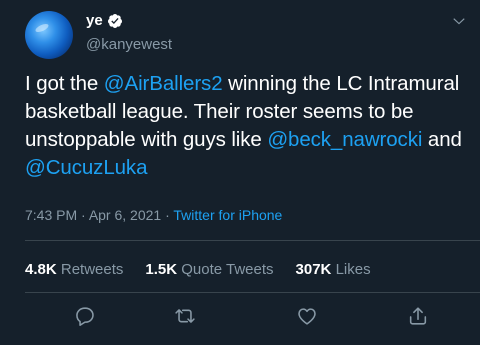  I want to click on retweet-icon, so click(185, 316).